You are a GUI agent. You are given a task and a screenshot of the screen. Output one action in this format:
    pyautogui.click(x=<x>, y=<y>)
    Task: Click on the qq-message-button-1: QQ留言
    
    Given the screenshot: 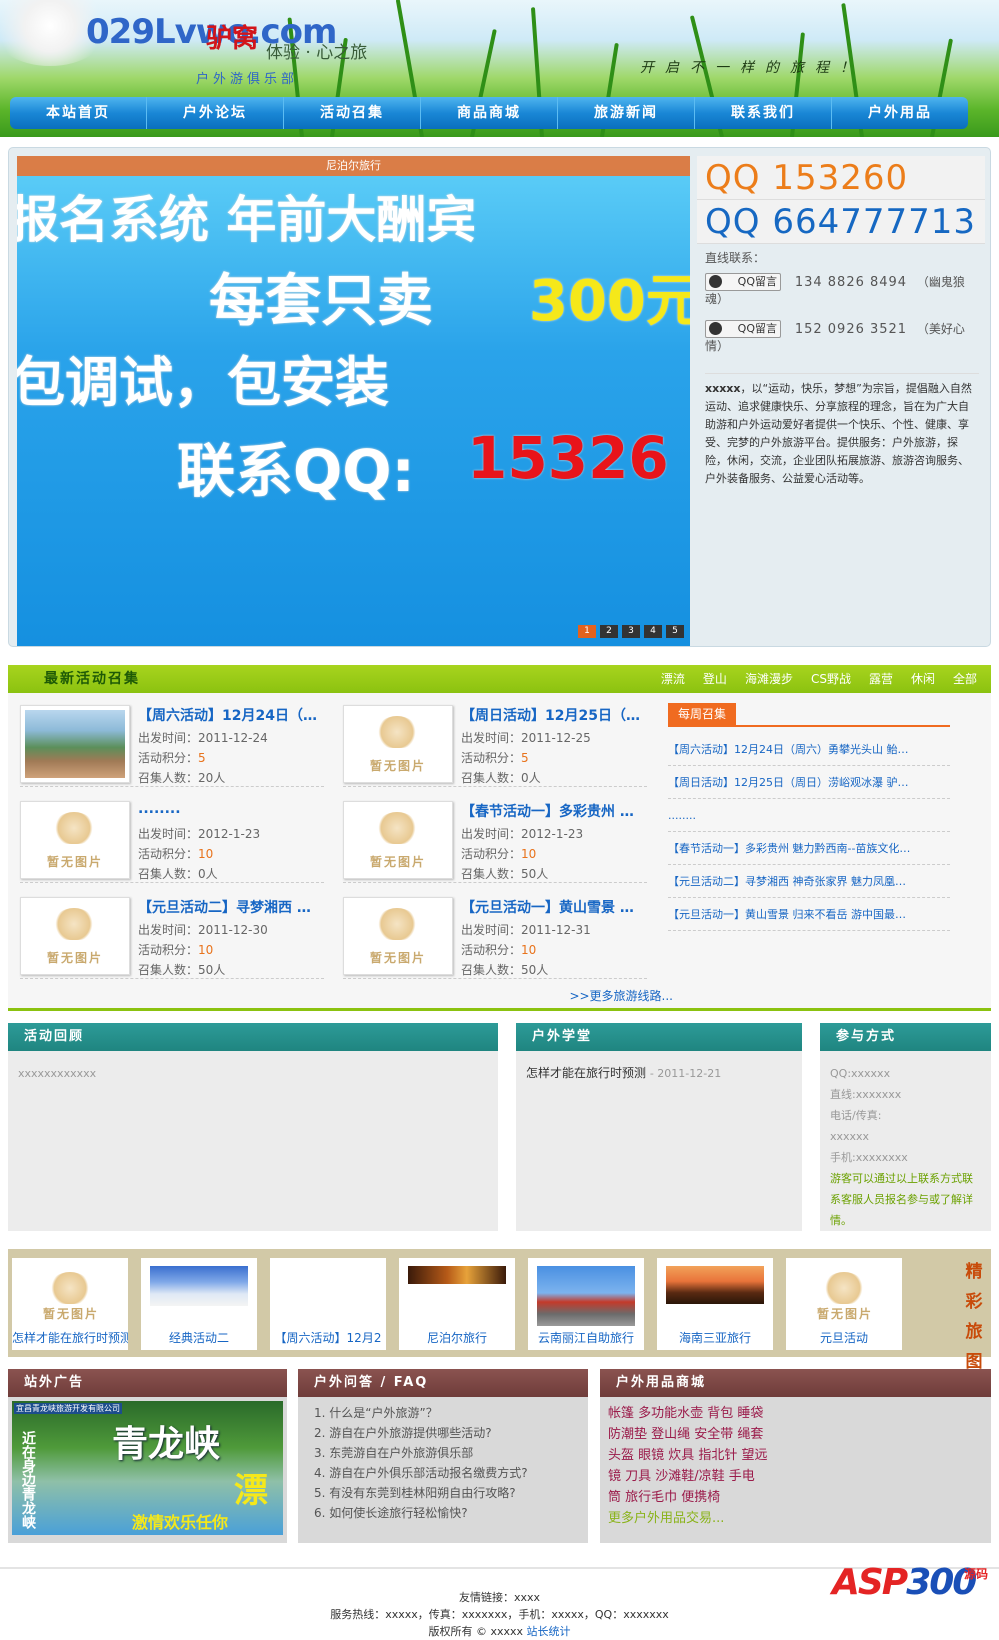 What is the action you would take?
    pyautogui.click(x=743, y=282)
    